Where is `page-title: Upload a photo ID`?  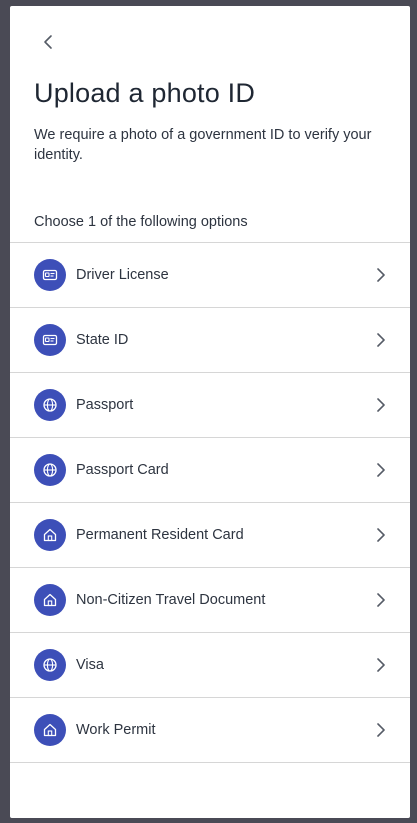 page-title: Upload a photo ID is located at coordinates (145, 93).